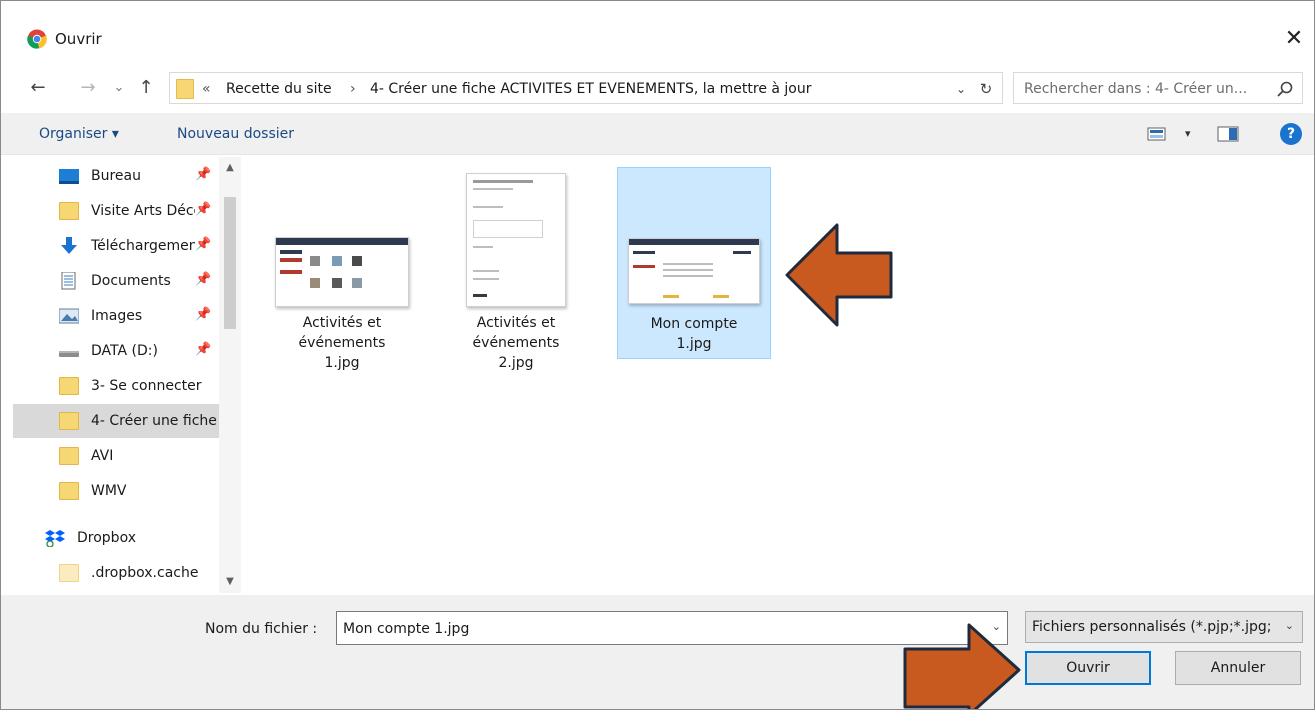  I want to click on up-arrow-icon: ↑, so click(146, 88).